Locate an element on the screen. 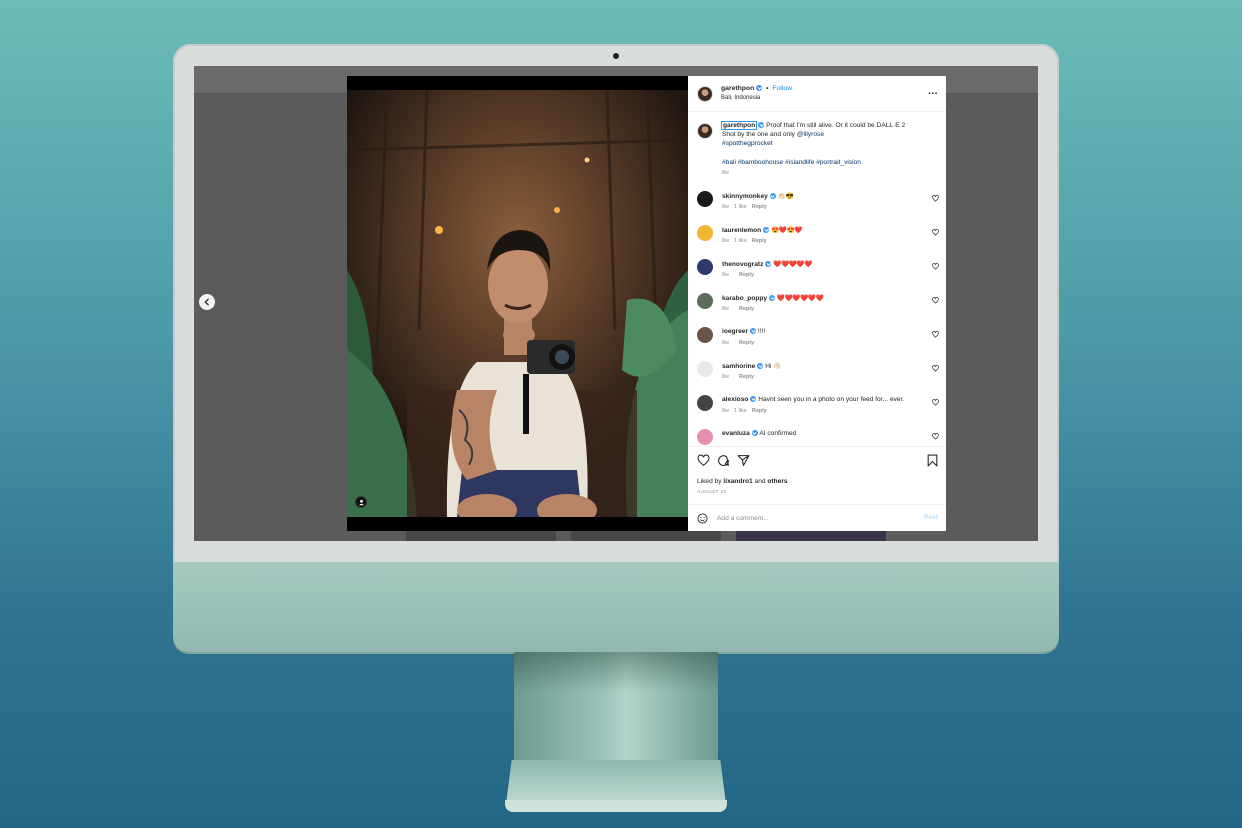  heart-icon is located at coordinates (703, 460).